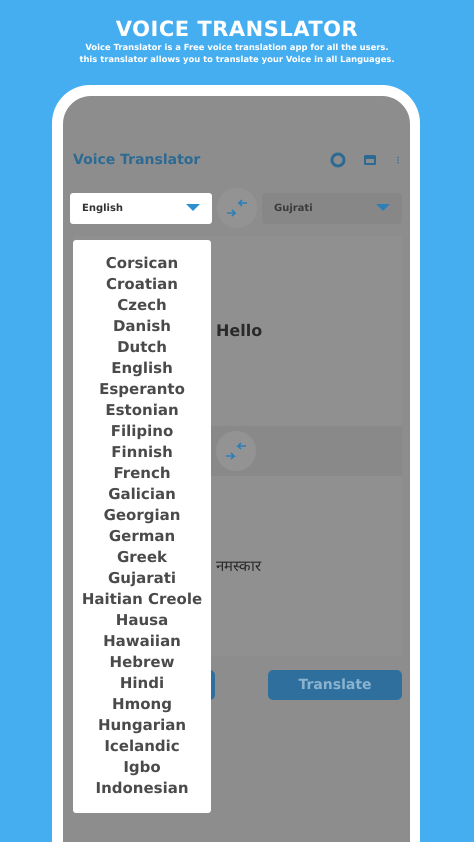 This screenshot has height=842, width=474. What do you see at coordinates (237, 47) in the screenshot?
I see `description-text: Voice Translator is a Free voice translation app for all the users.` at bounding box center [237, 47].